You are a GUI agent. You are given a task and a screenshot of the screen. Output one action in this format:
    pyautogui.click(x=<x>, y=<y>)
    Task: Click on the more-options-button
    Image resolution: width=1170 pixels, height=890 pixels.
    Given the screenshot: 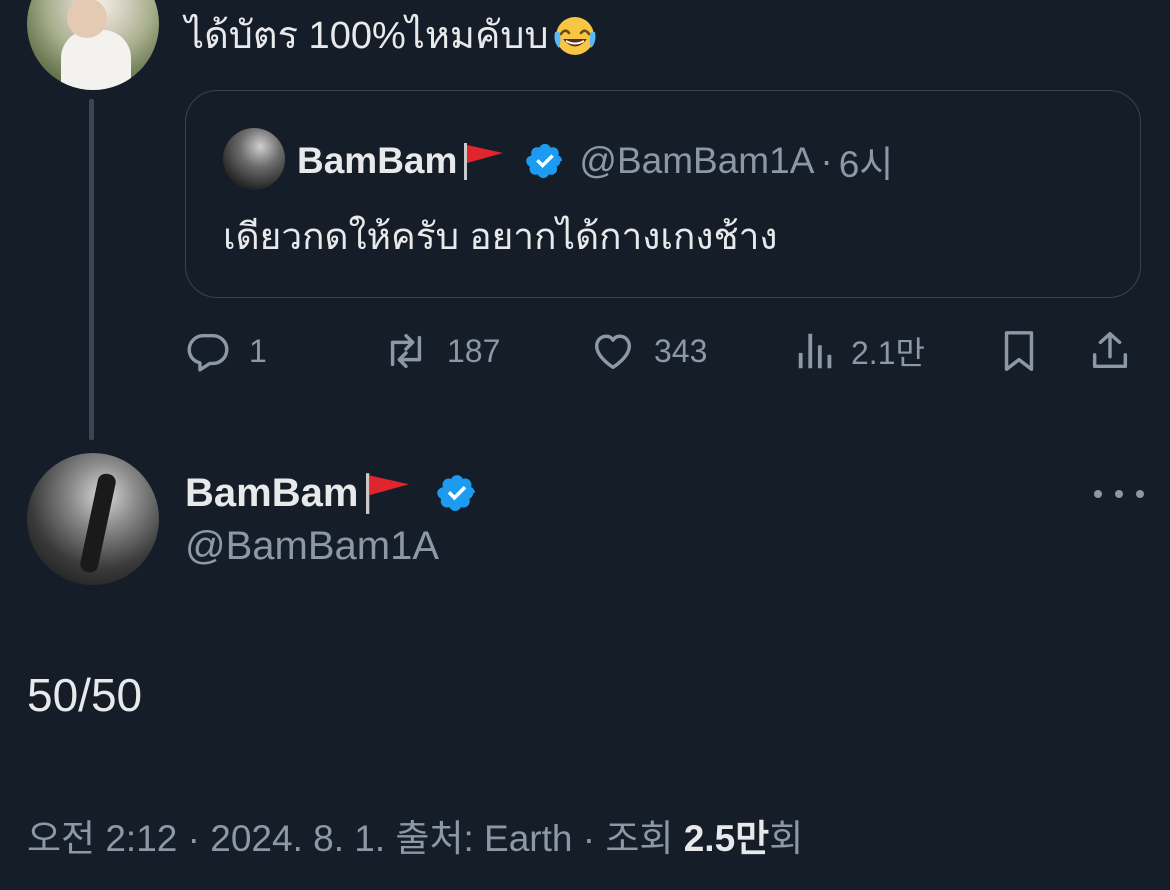 What is the action you would take?
    pyautogui.click(x=1119, y=494)
    